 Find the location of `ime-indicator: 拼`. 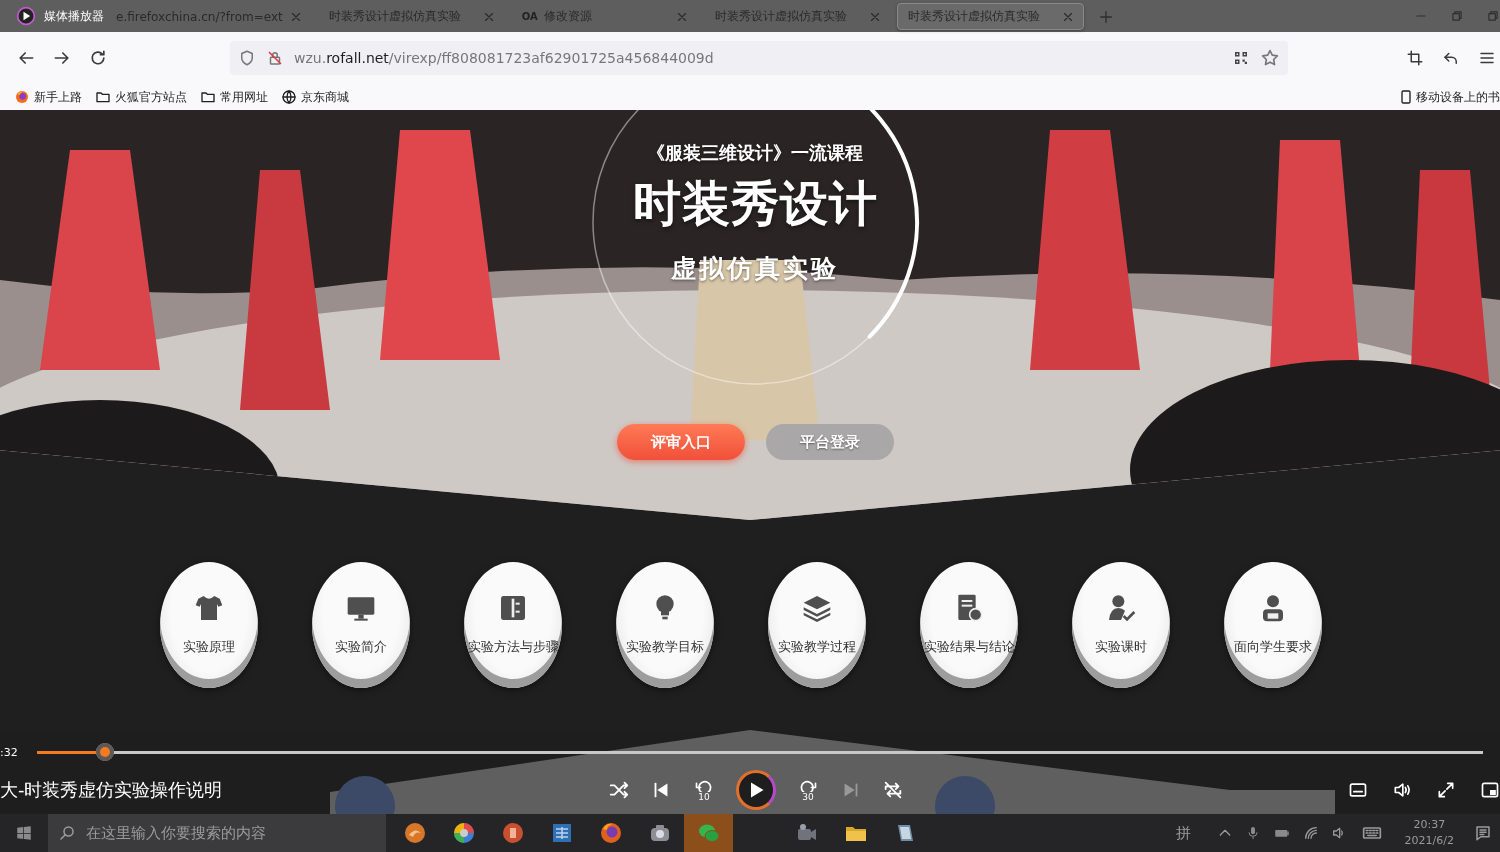

ime-indicator: 拼 is located at coordinates (1183, 833).